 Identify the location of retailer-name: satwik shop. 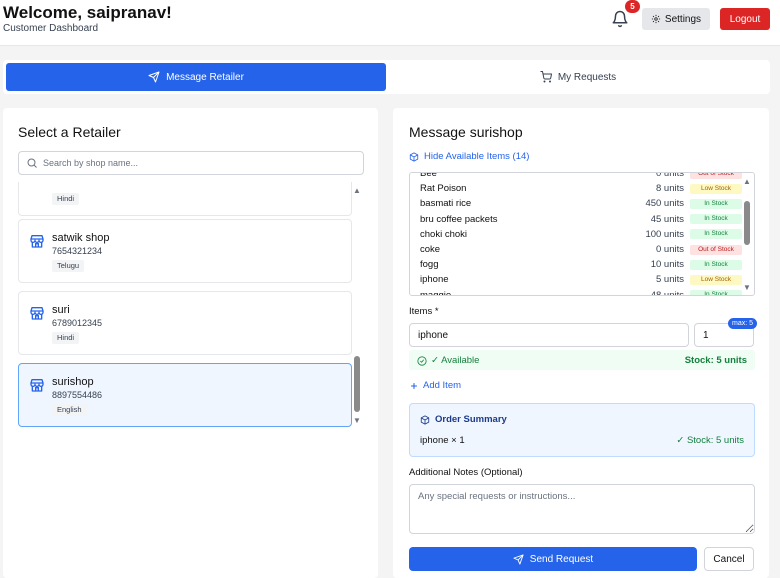
(81, 238).